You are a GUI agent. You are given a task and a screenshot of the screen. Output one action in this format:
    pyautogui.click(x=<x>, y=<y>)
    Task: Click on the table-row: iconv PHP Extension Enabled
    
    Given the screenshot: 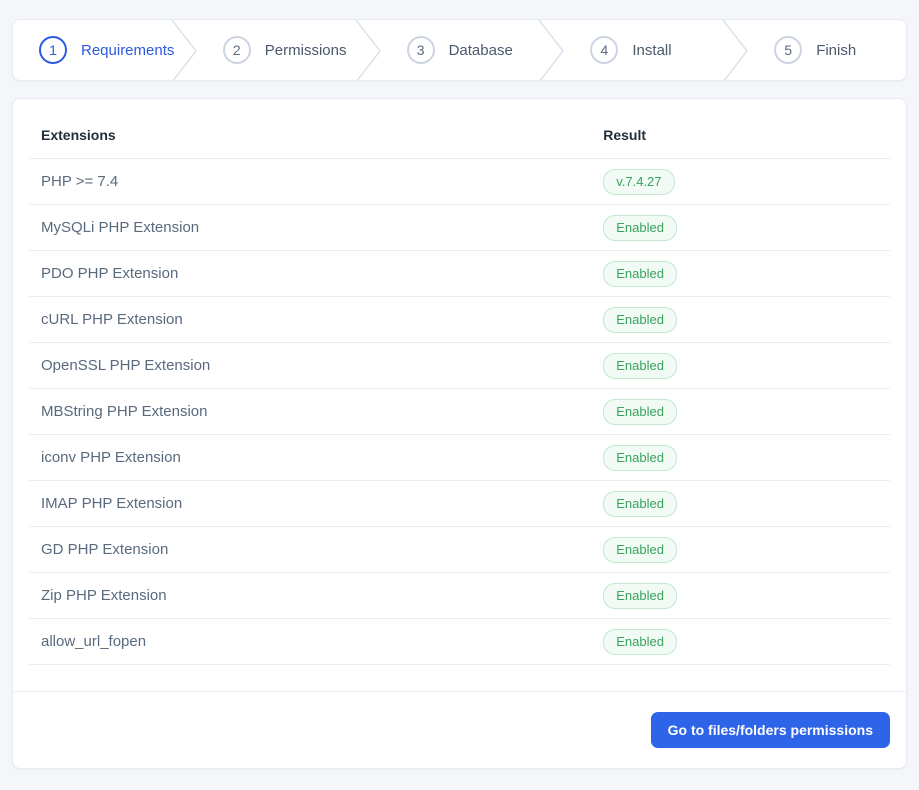 What is the action you would take?
    pyautogui.click(x=459, y=457)
    